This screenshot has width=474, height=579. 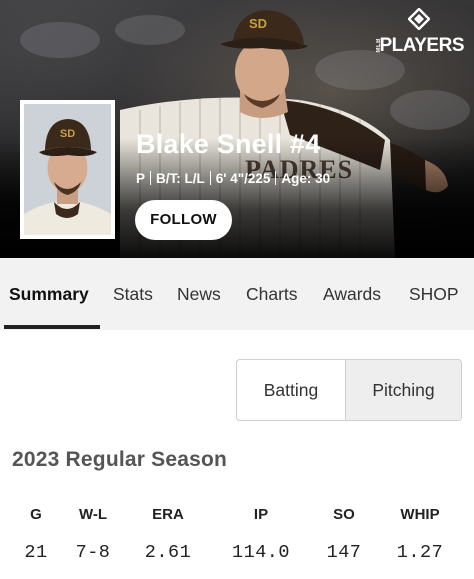 What do you see at coordinates (344, 514) in the screenshot?
I see `stat-header-so: SO` at bounding box center [344, 514].